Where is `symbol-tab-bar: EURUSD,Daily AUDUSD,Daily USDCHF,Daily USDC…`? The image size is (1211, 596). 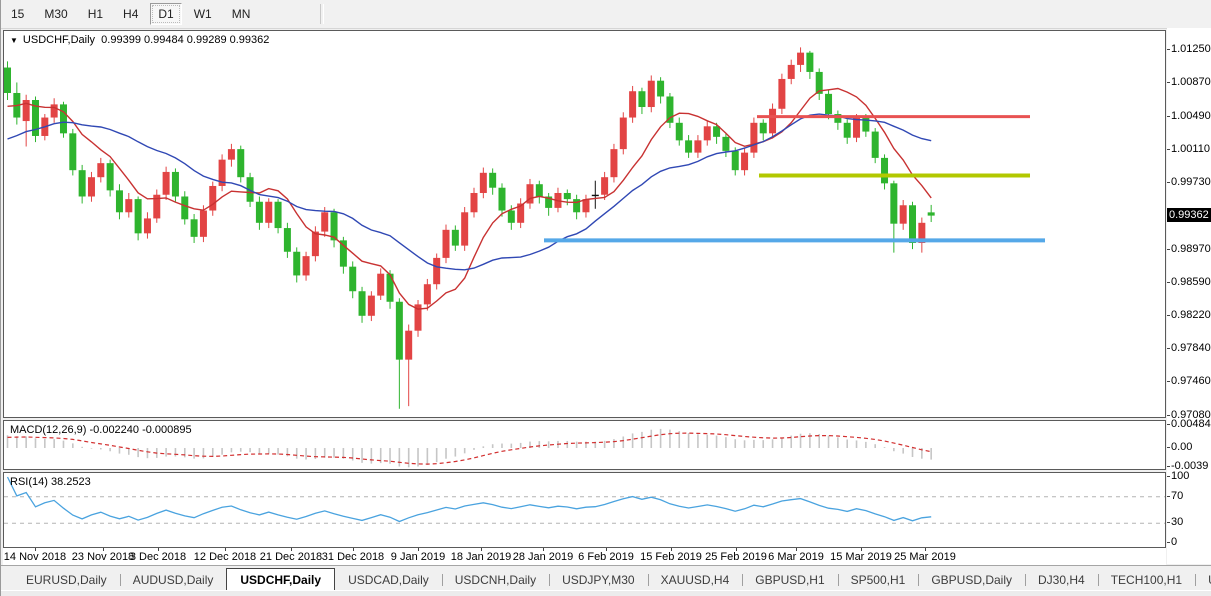
symbol-tab-bar: EURUSD,Daily AUDUSD,Daily USDCHF,Daily USDC… is located at coordinates (606, 577).